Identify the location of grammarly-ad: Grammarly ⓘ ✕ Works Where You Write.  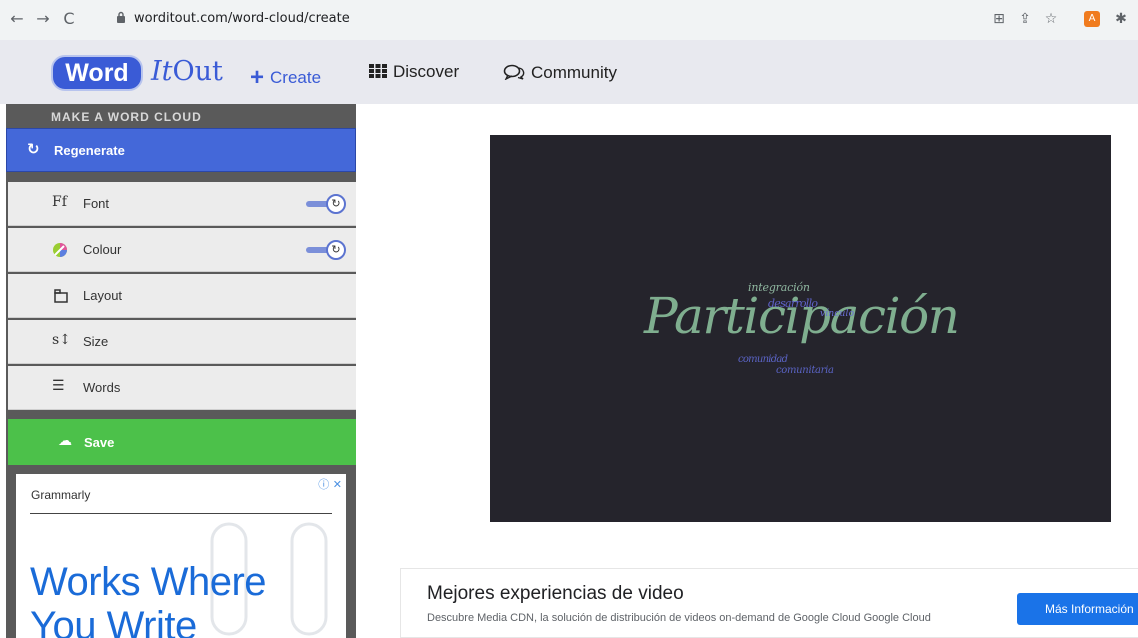
(181, 556).